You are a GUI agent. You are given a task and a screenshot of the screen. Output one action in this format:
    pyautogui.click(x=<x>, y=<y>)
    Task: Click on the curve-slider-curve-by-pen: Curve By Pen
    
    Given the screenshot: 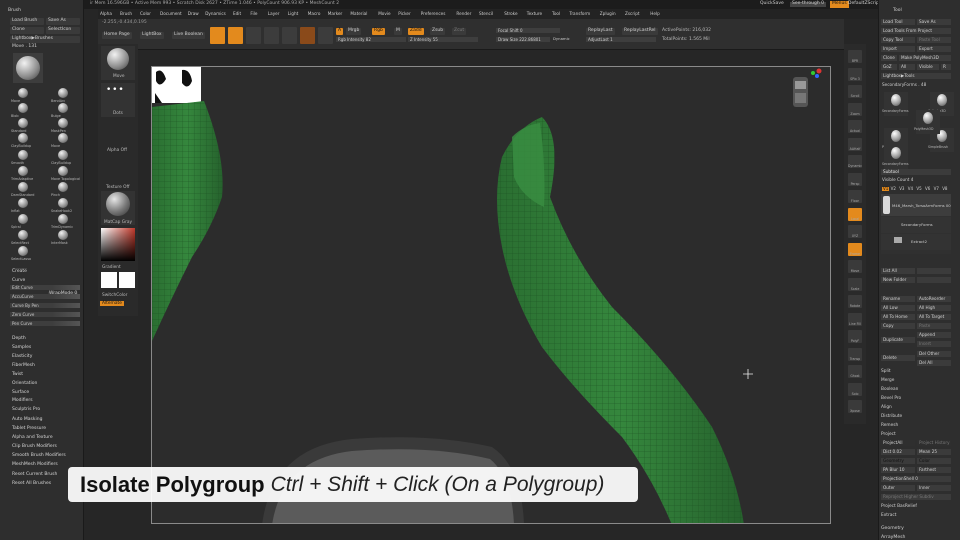 What is the action you would take?
    pyautogui.click(x=45, y=305)
    